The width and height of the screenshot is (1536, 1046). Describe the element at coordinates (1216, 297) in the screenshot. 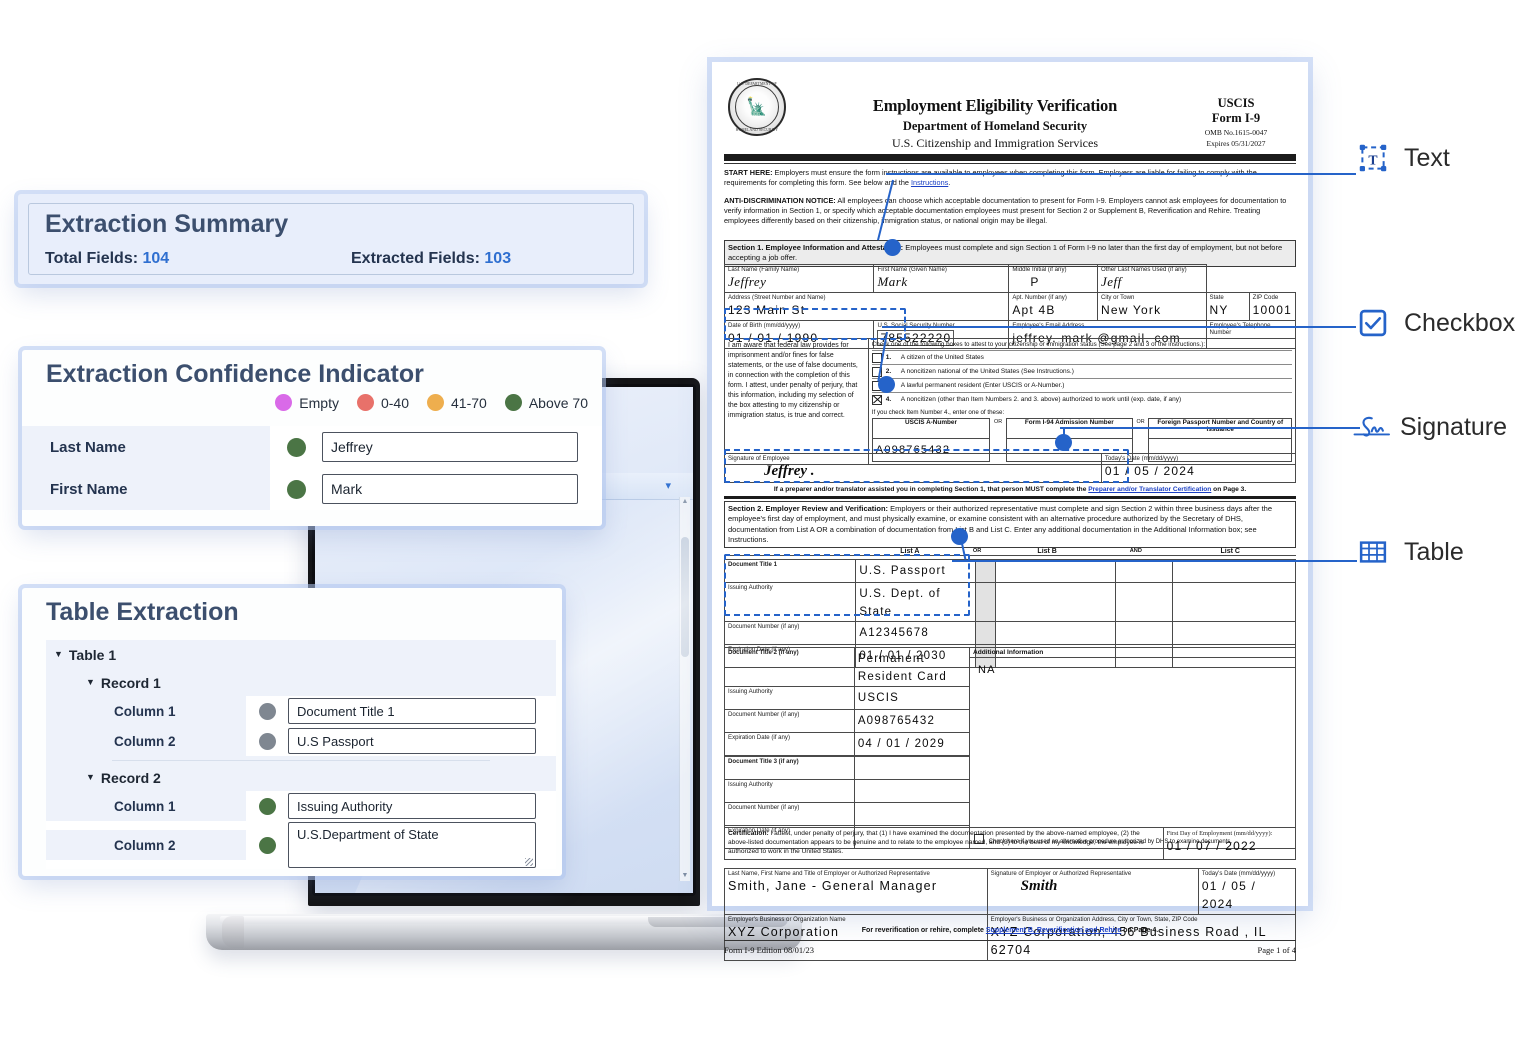

I see `state-label: State` at that location.